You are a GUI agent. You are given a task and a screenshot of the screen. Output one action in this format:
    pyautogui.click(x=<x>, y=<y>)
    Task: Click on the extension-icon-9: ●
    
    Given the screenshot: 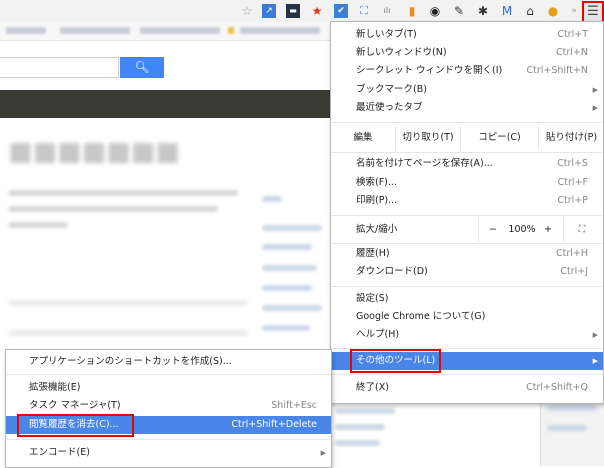 What is the action you would take?
    pyautogui.click(x=553, y=11)
    